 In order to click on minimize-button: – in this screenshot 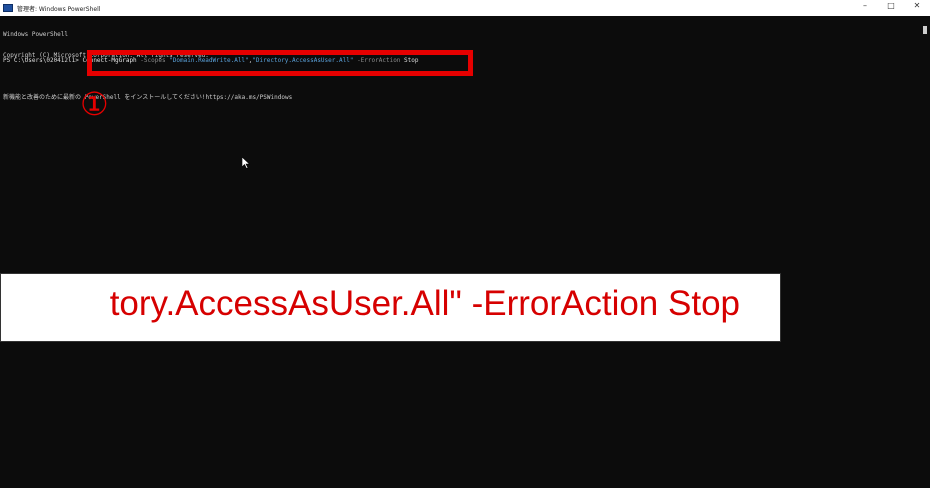, I will do `click(865, 5)`.